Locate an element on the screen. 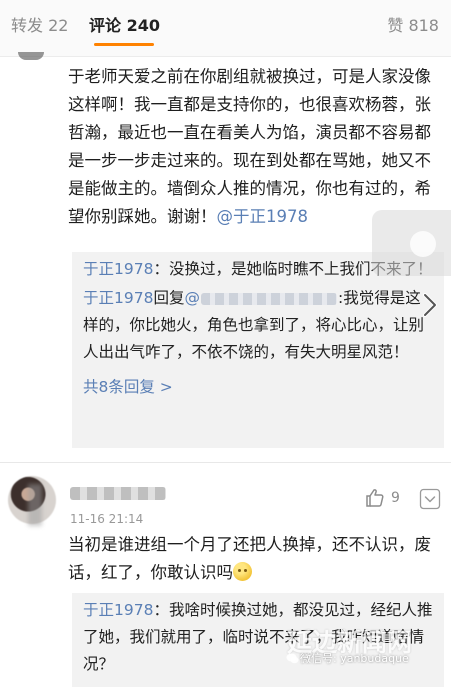 The image size is (451, 687). tab-likes: 赞 818 is located at coordinates (413, 26).